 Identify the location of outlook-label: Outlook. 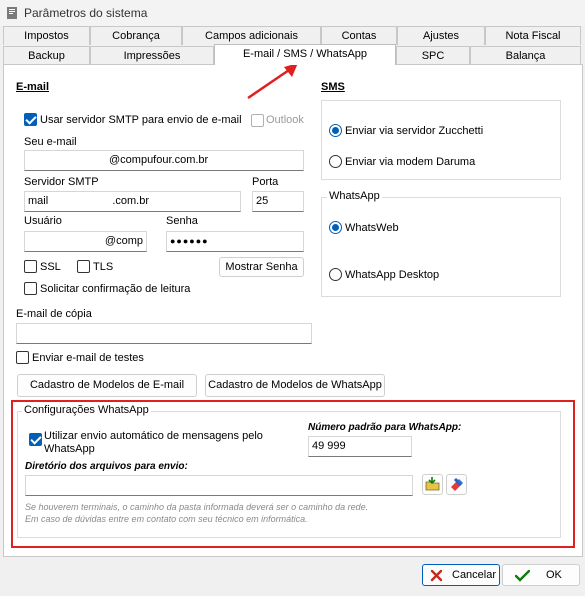
(285, 120).